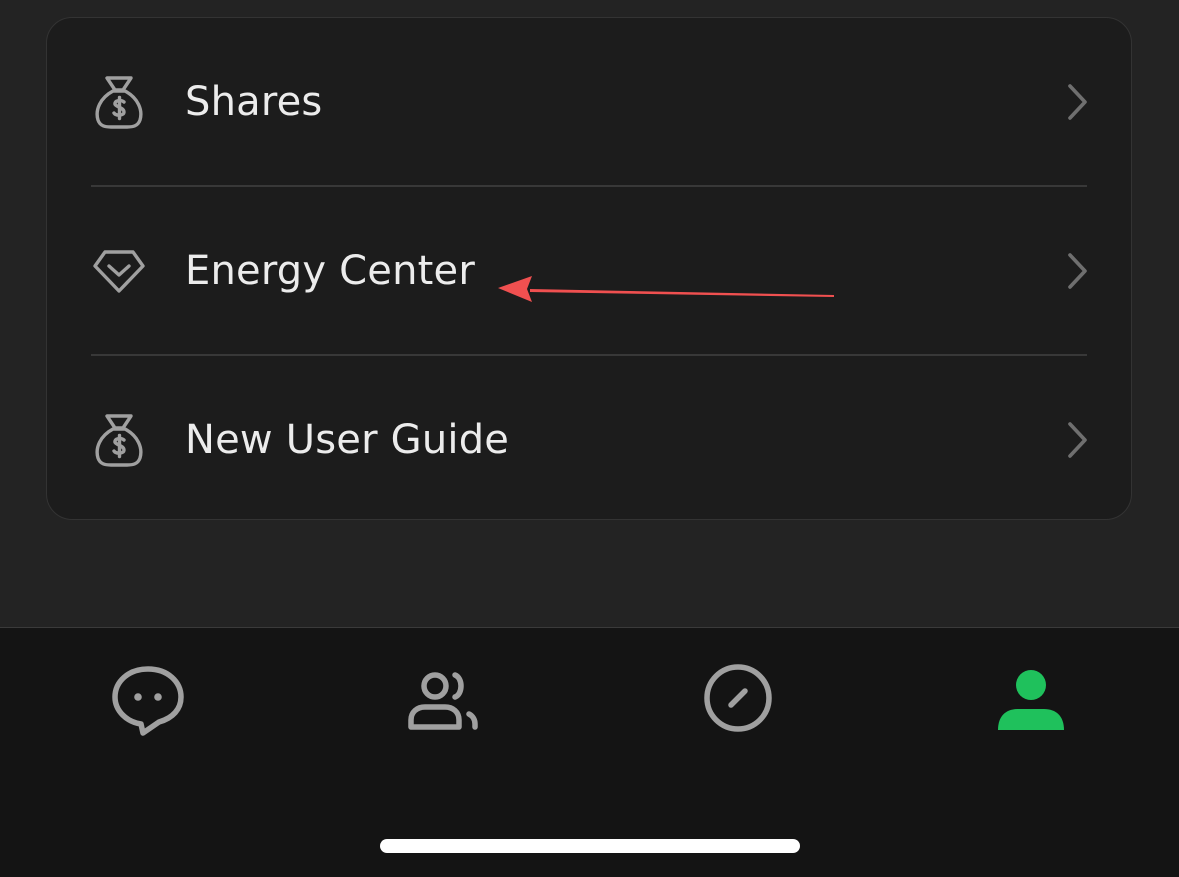 This screenshot has height=877, width=1179. I want to click on chat-bubble-icon, so click(148, 703).